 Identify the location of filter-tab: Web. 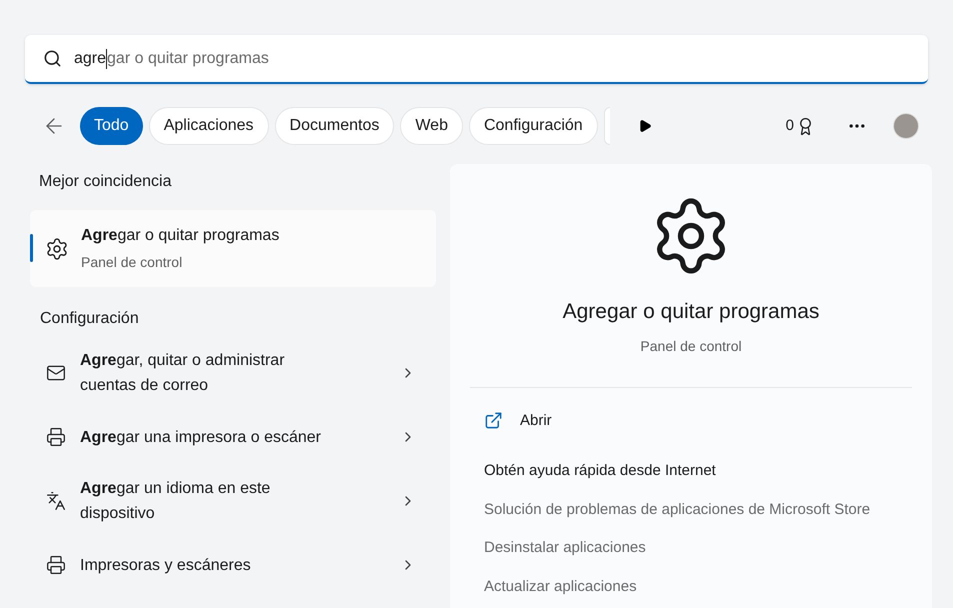
(431, 126).